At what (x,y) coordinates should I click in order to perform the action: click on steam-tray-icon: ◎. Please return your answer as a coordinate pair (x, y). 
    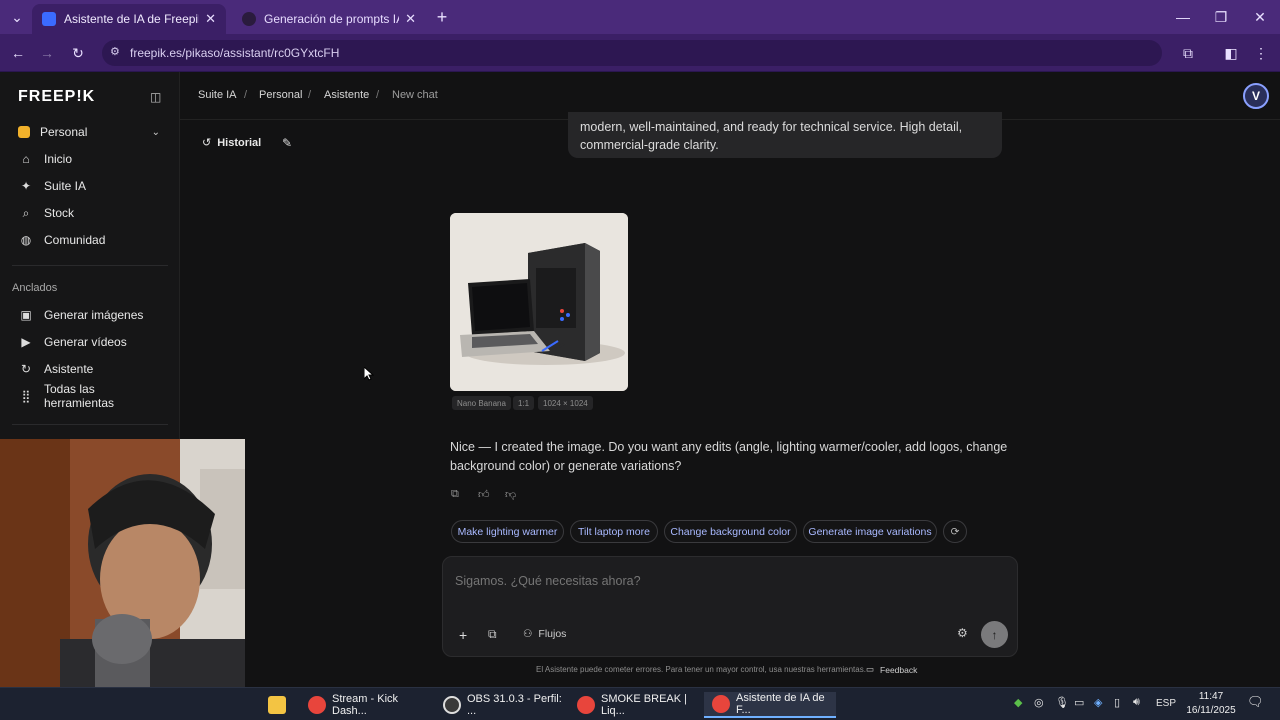
    Looking at the image, I should click on (1039, 702).